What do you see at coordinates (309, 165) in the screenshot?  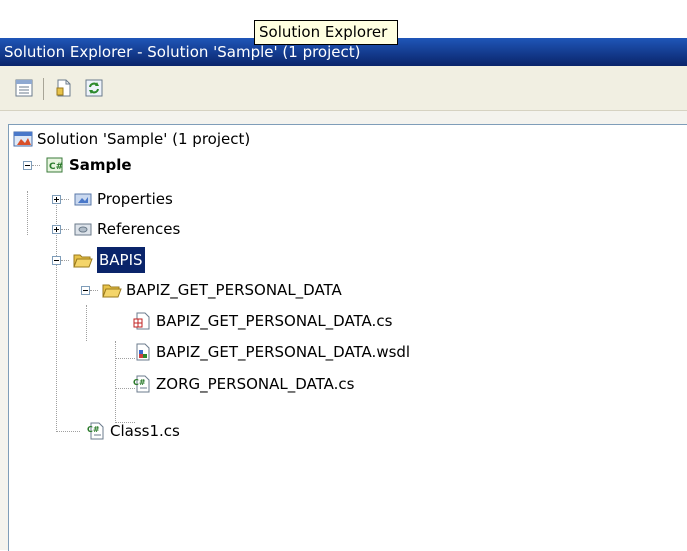 I see `tree-item-project: C# Sample` at bounding box center [309, 165].